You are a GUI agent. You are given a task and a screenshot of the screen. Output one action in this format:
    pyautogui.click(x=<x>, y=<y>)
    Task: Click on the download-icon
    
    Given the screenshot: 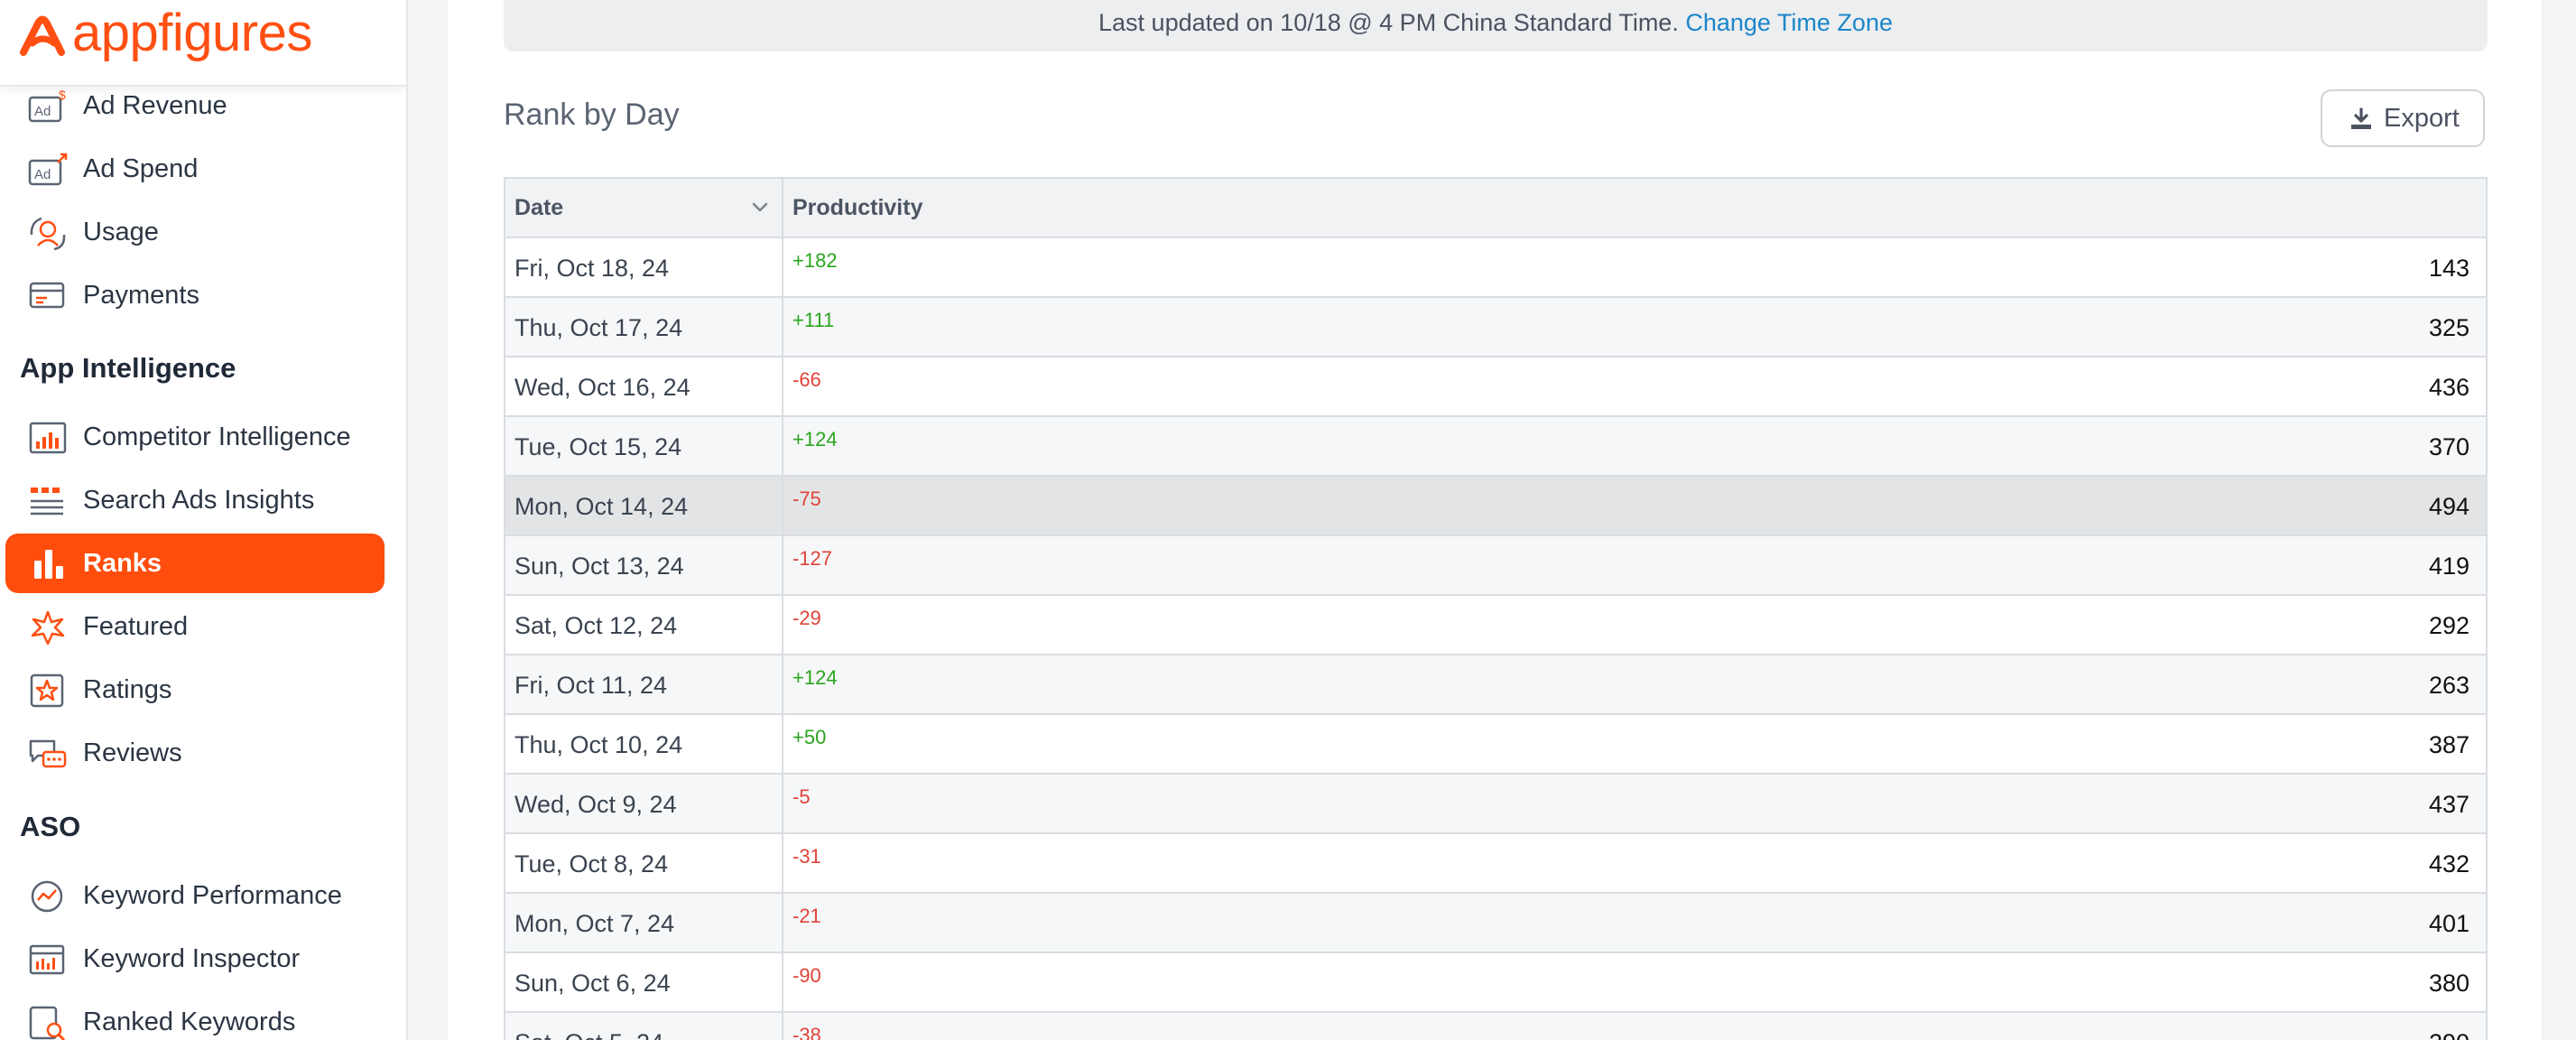 What is the action you would take?
    pyautogui.click(x=2361, y=118)
    